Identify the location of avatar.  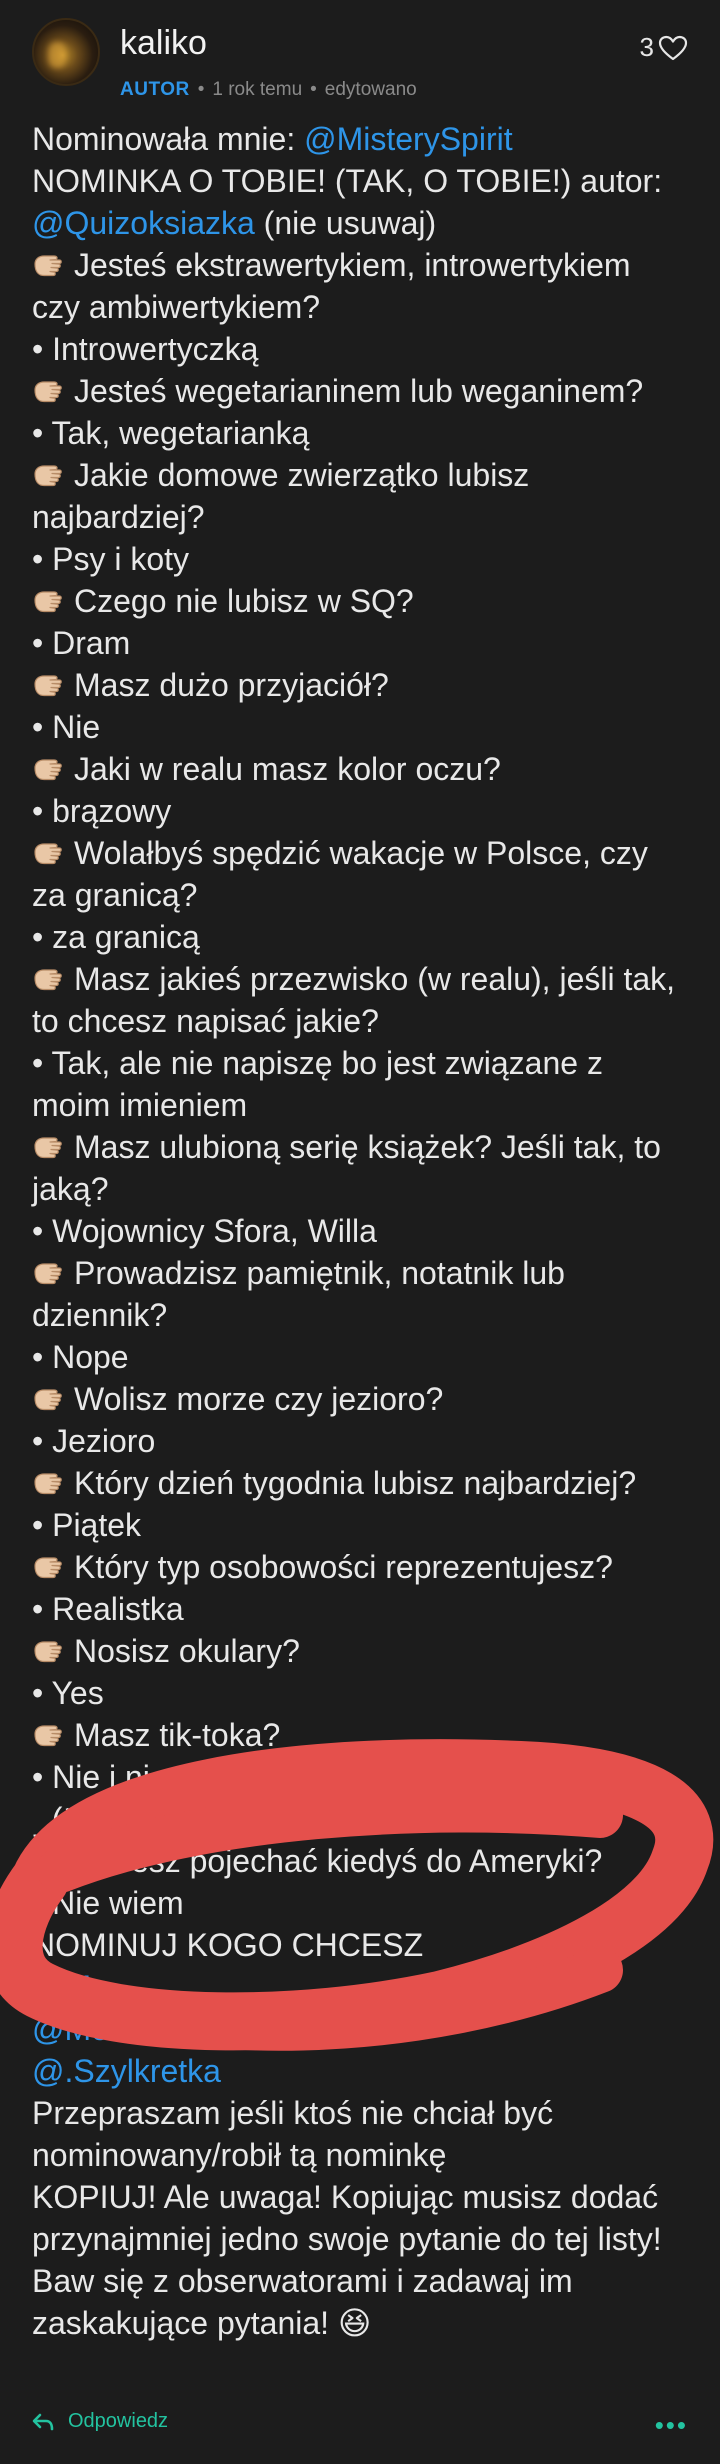
(66, 52).